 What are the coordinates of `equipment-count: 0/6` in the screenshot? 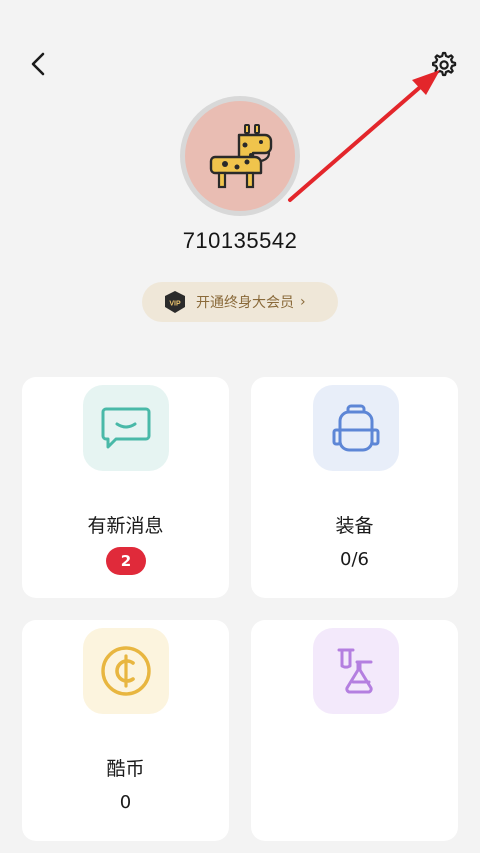 It's located at (354, 559).